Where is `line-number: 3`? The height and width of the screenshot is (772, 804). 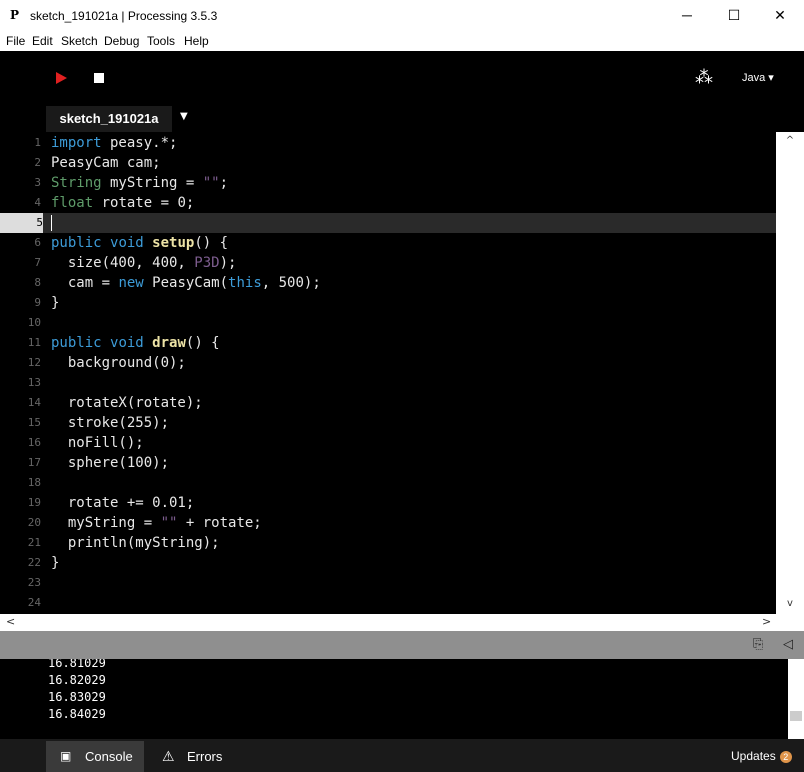
line-number: 3 is located at coordinates (37, 182).